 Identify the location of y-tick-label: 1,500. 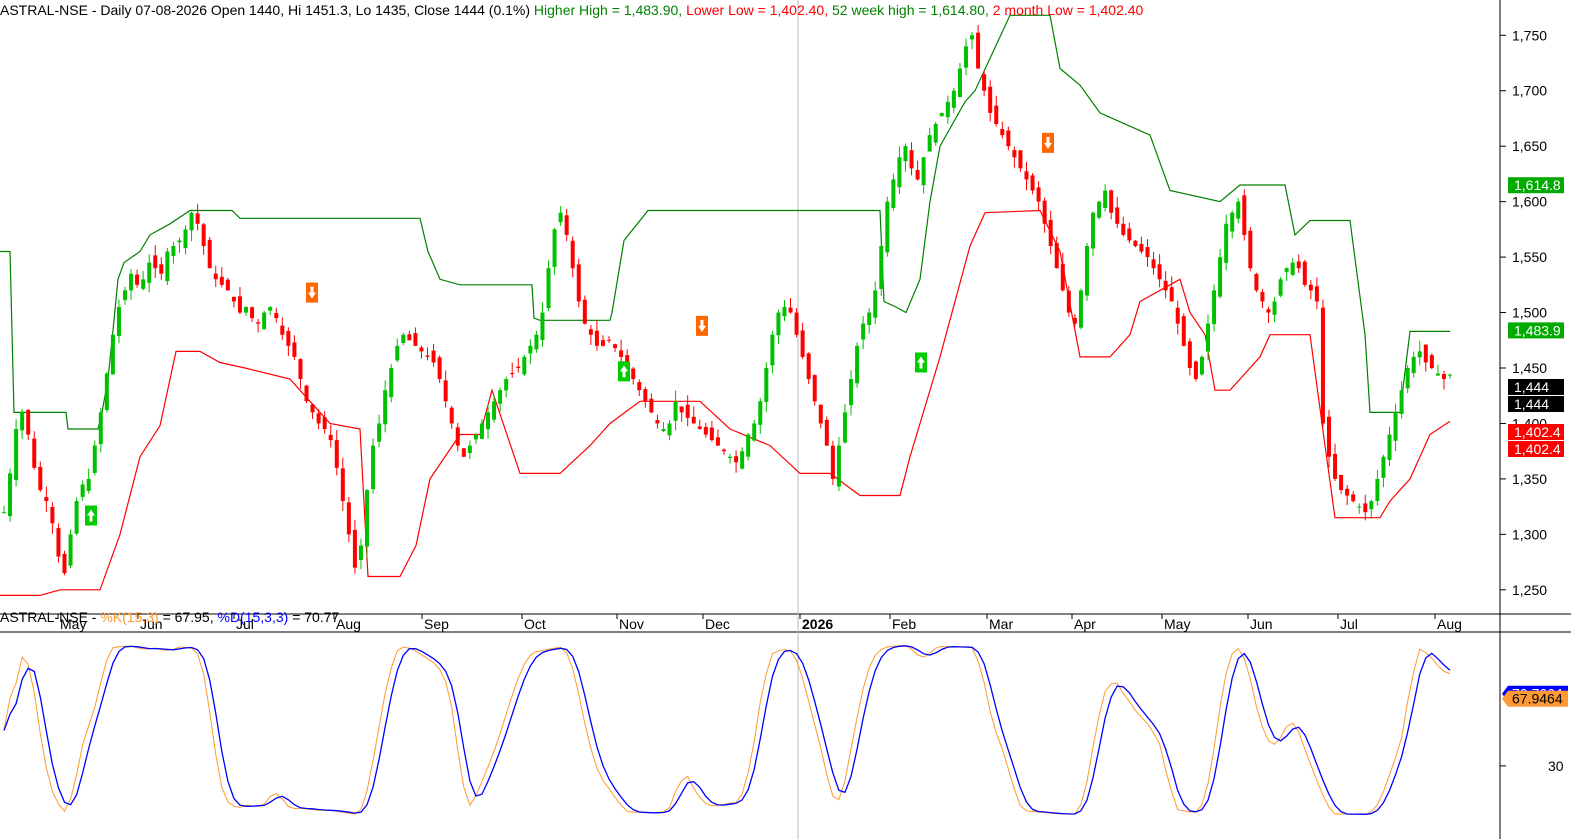
(1529, 313).